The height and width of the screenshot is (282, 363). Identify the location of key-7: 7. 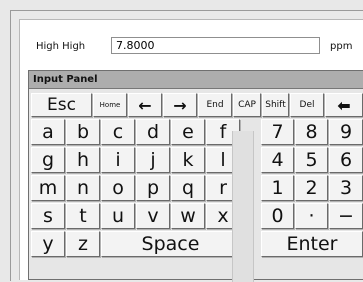
(277, 132).